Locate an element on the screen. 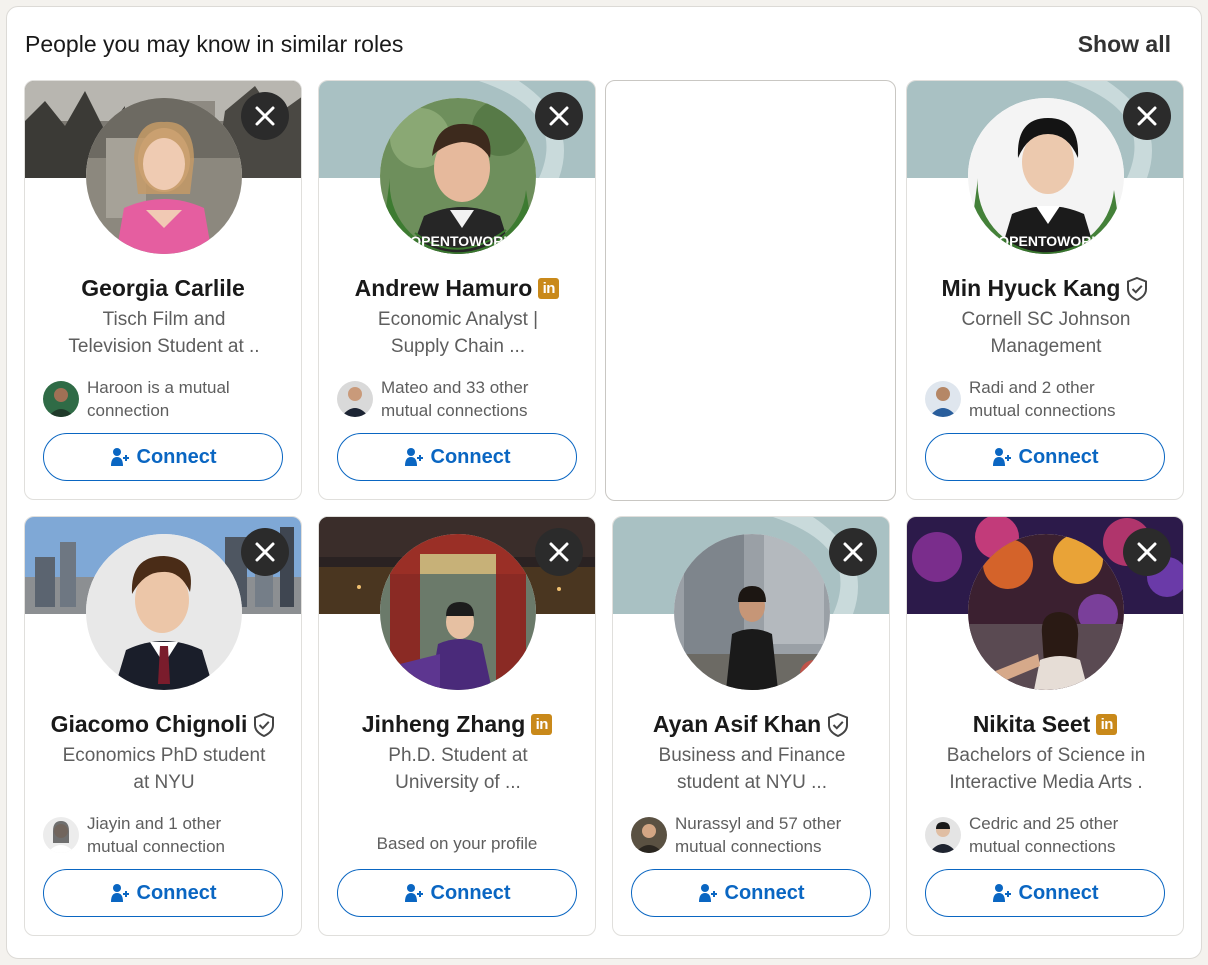 The width and height of the screenshot is (1208, 965). headline-line: at NYU is located at coordinates (164, 782).